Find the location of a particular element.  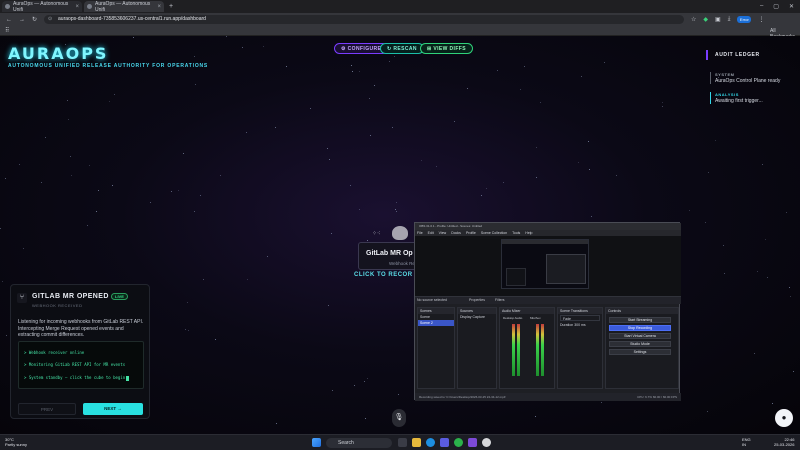

teams-icon is located at coordinates (472, 442).